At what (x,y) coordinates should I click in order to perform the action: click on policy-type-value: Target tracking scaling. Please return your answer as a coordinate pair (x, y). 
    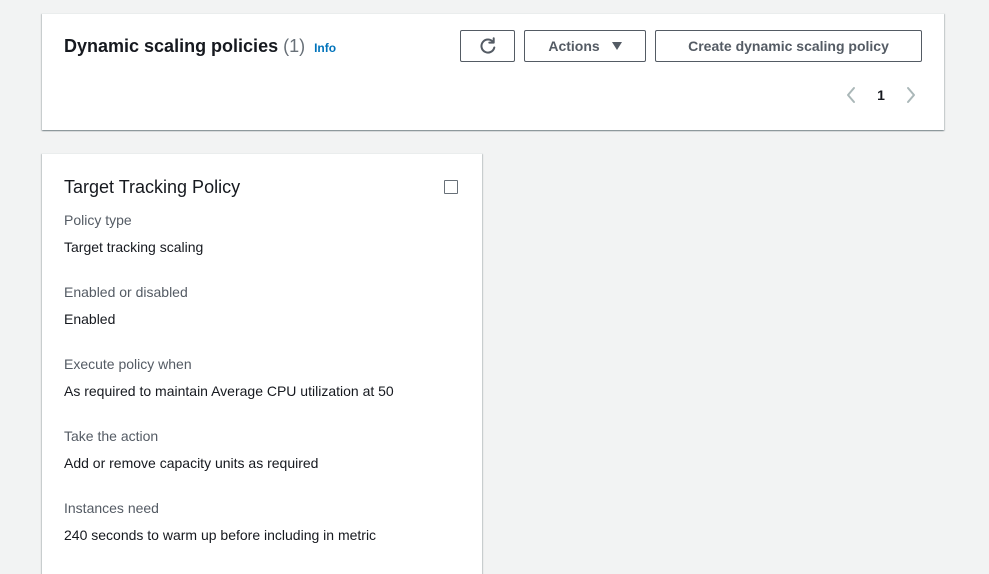
    Looking at the image, I should click on (134, 247).